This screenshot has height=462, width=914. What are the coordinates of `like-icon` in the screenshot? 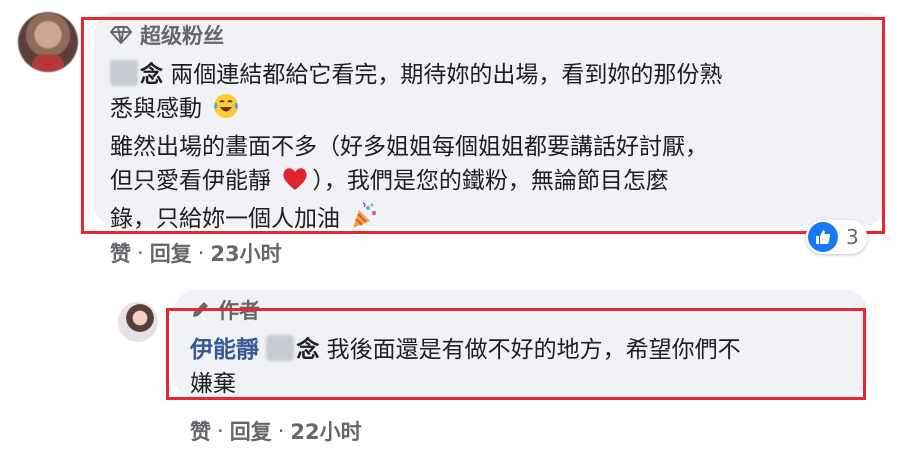 It's located at (823, 237).